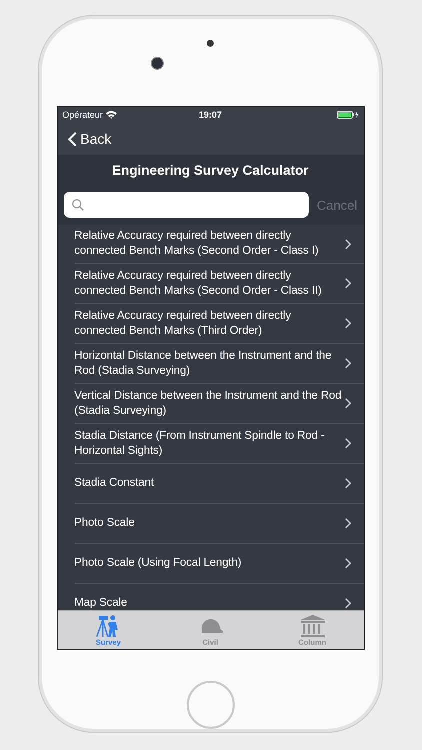  Describe the element at coordinates (72, 139) in the screenshot. I see `chevron-left-icon` at that location.